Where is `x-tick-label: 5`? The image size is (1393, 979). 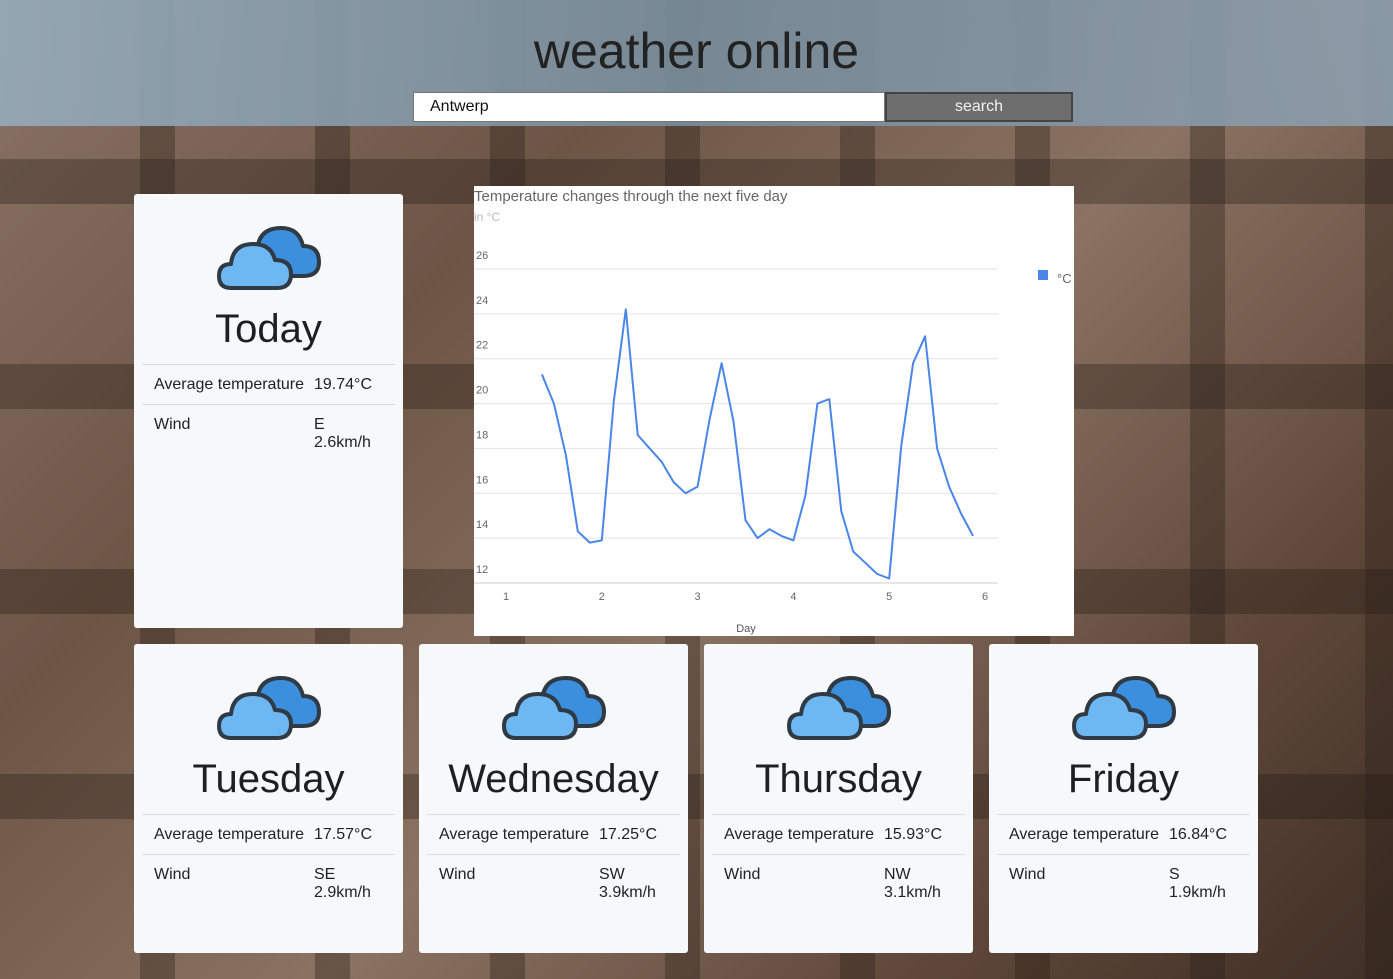
x-tick-label: 5 is located at coordinates (889, 597).